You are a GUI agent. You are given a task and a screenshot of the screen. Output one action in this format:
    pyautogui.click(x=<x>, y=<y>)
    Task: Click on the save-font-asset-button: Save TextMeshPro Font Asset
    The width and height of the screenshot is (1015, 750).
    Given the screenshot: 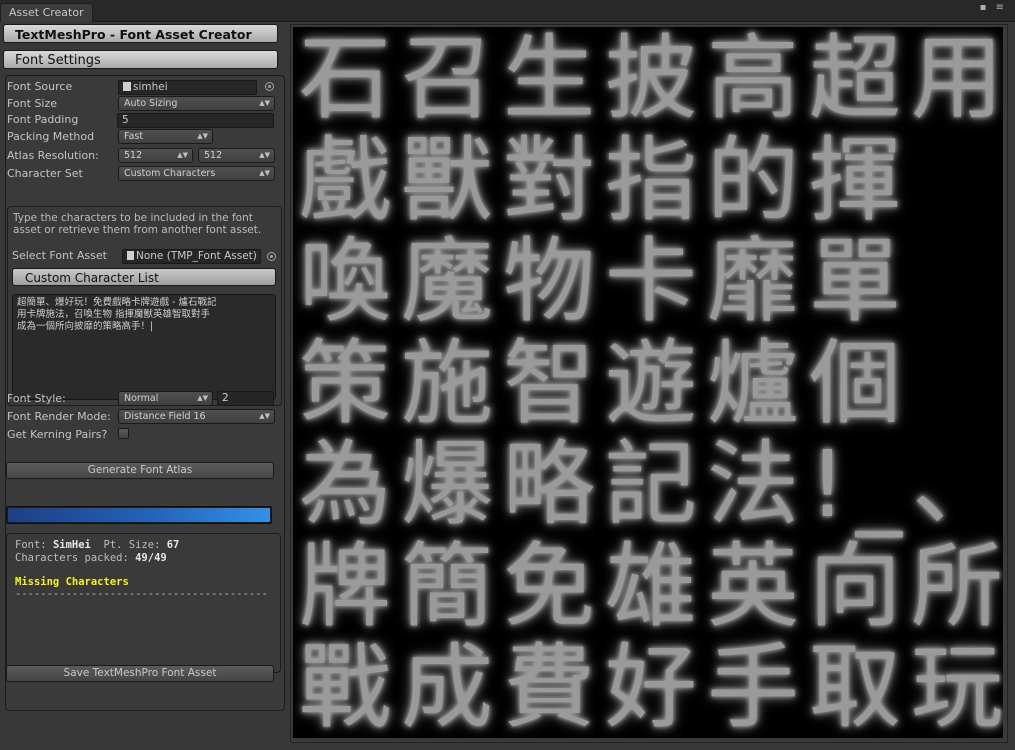 What is the action you would take?
    pyautogui.click(x=140, y=673)
    